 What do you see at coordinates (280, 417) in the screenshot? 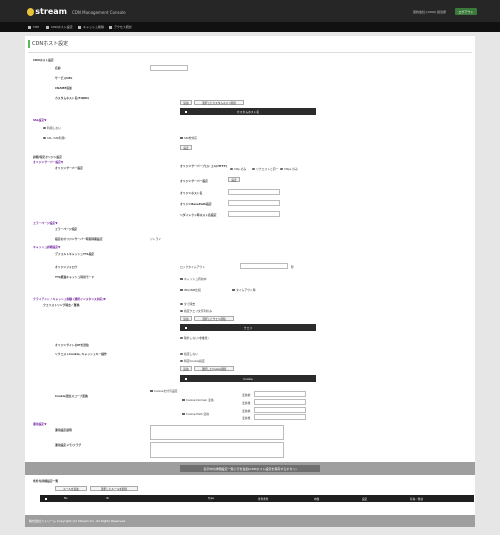
I see `path-after-input` at bounding box center [280, 417].